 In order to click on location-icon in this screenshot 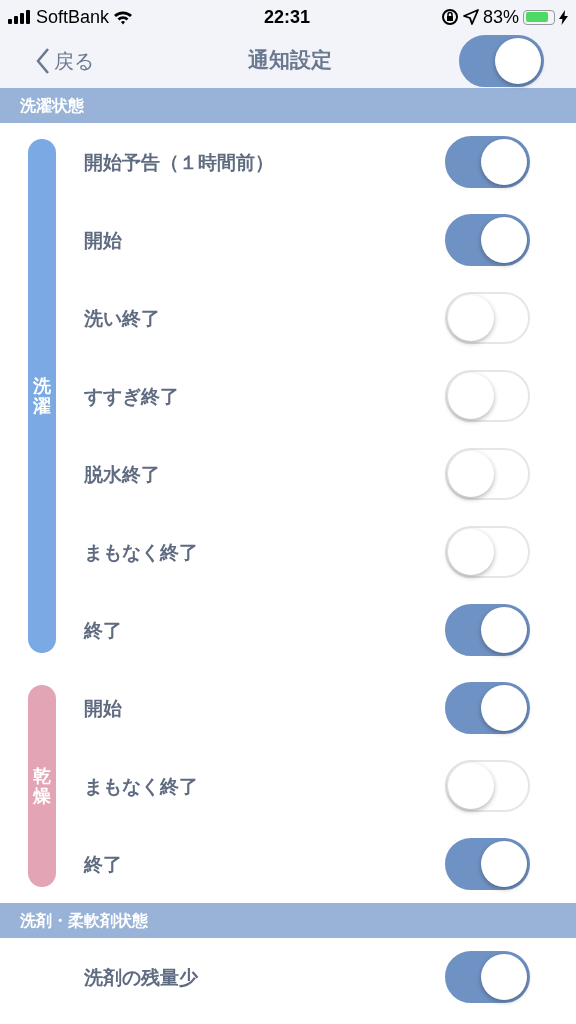, I will do `click(470, 17)`.